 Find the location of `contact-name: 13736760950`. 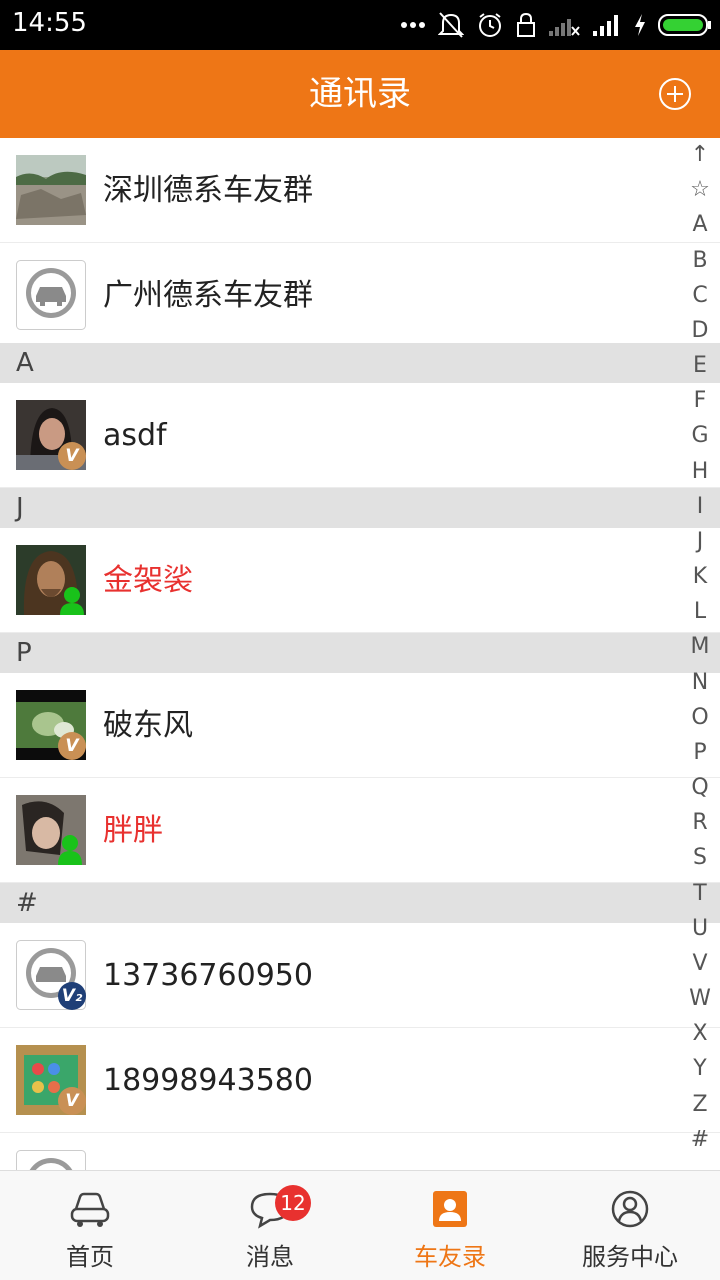

contact-name: 13736760950 is located at coordinates (208, 975).